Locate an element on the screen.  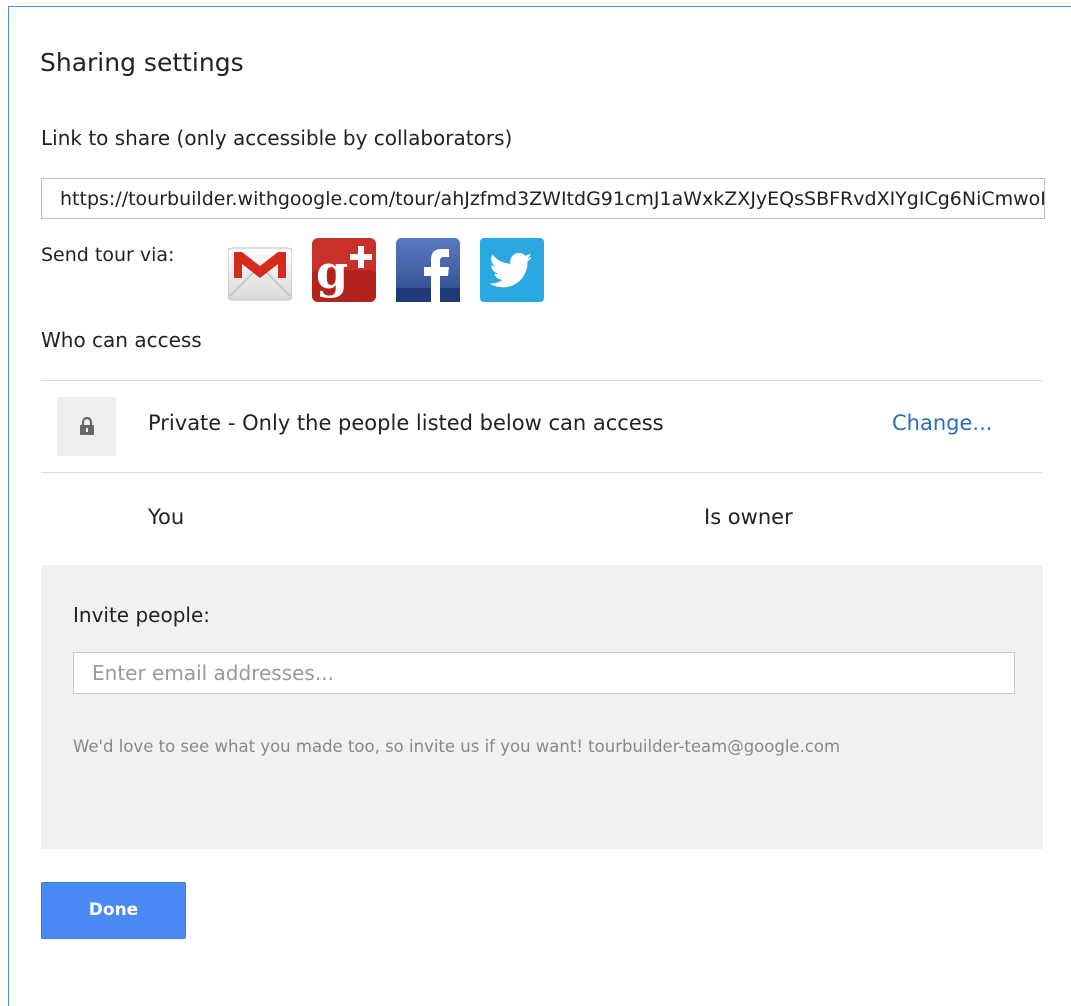
done-button: Done is located at coordinates (113, 910).